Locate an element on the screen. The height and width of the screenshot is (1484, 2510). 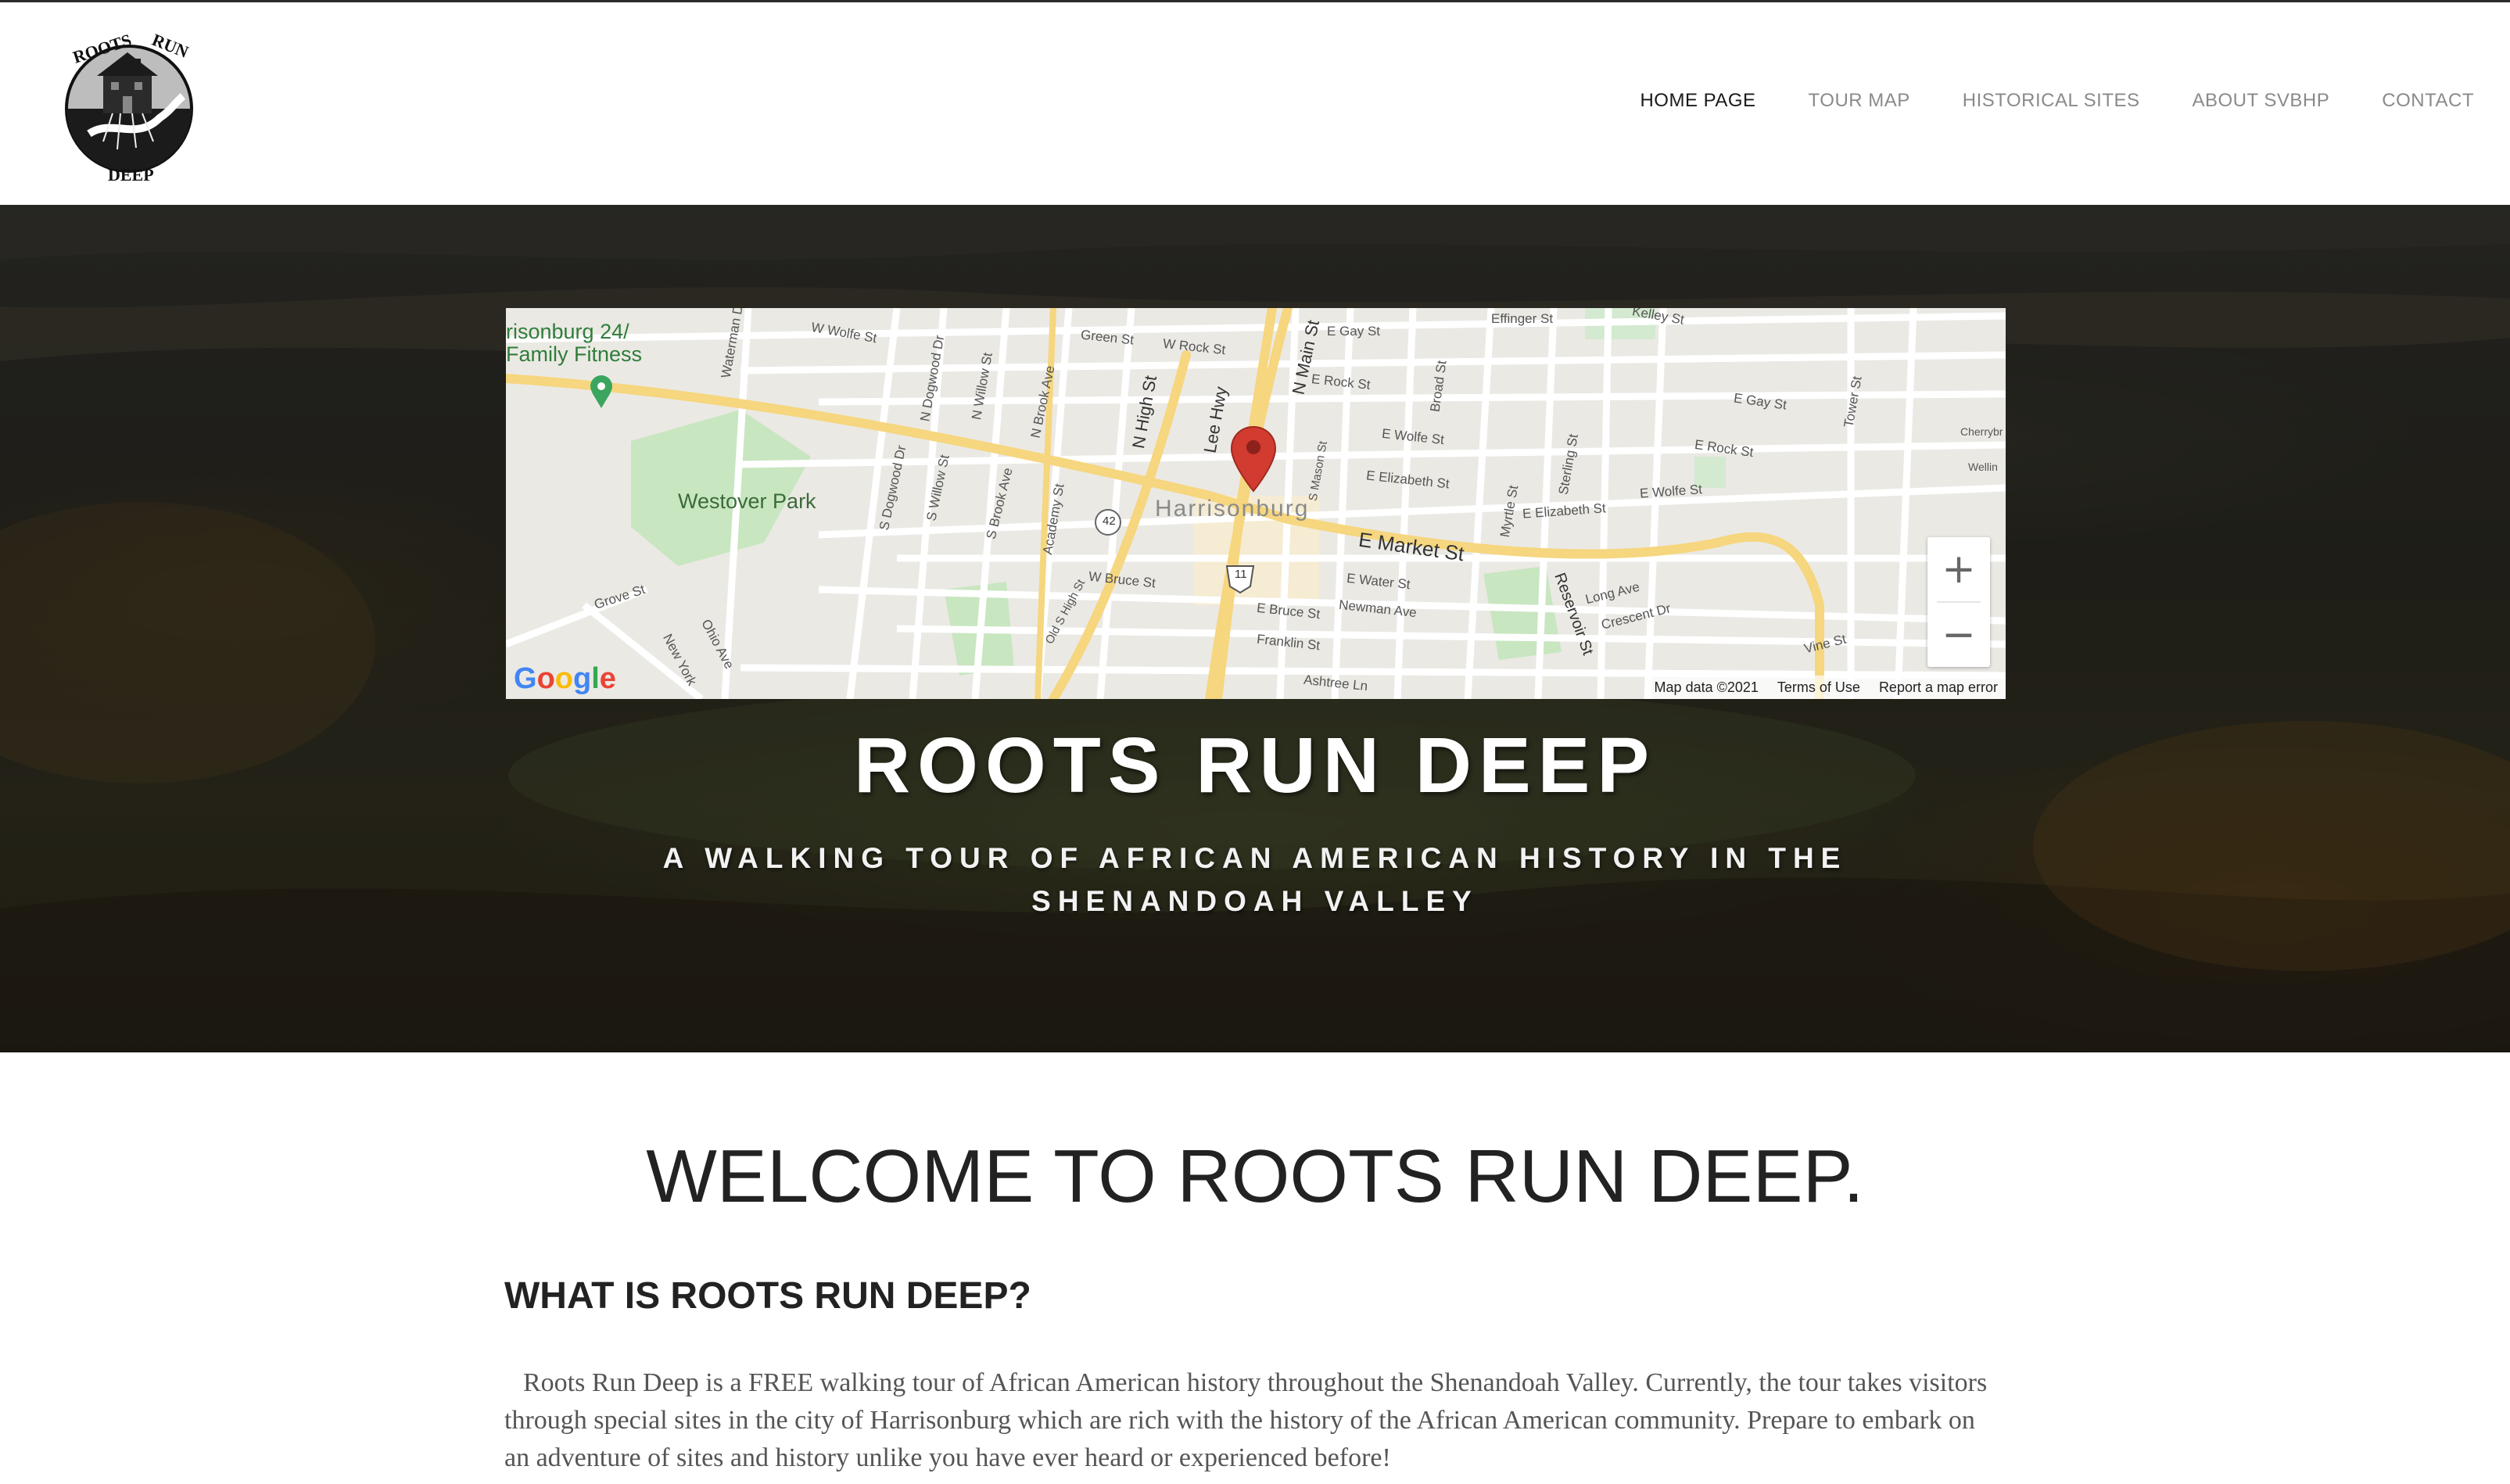
street-e-gay: E Gay St is located at coordinates (1354, 331).